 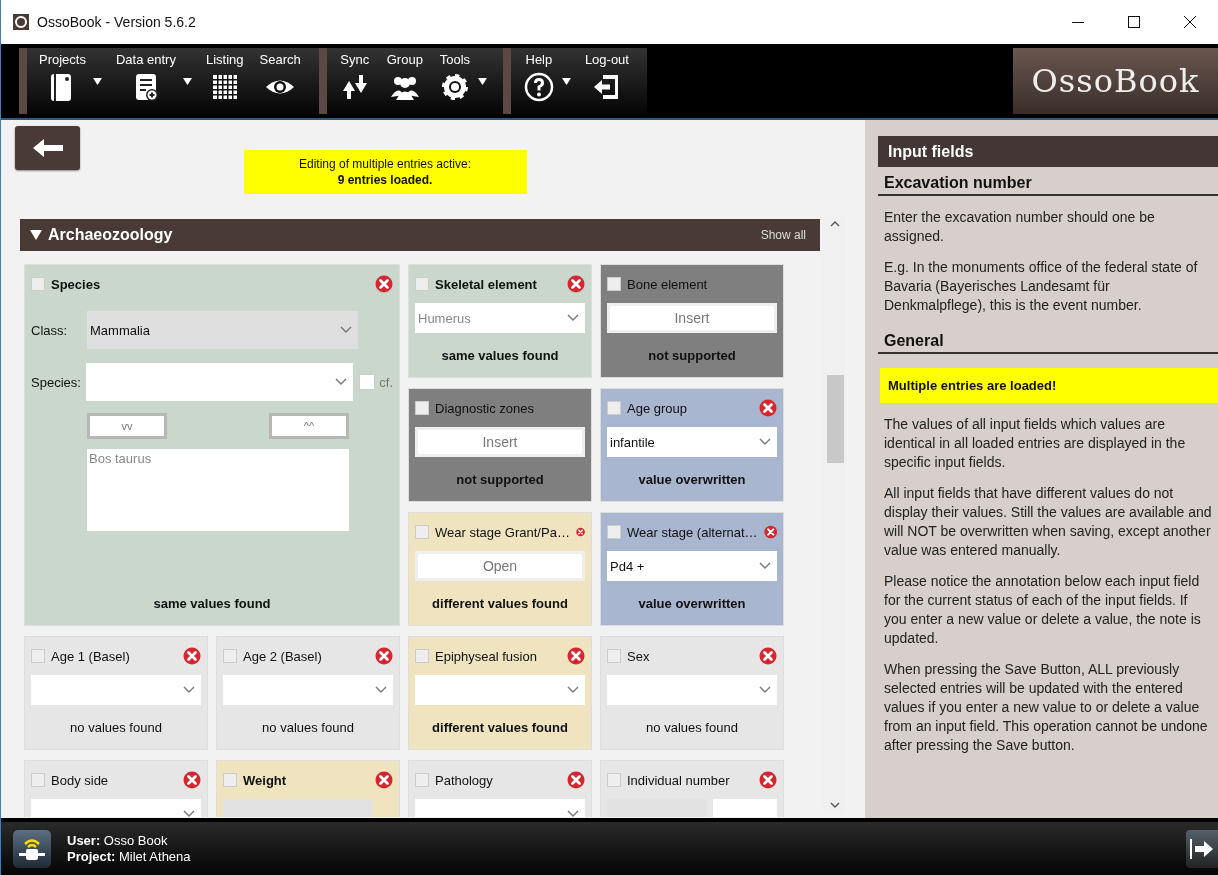 What do you see at coordinates (545, 81) in the screenshot?
I see `toolbar-button: Help` at bounding box center [545, 81].